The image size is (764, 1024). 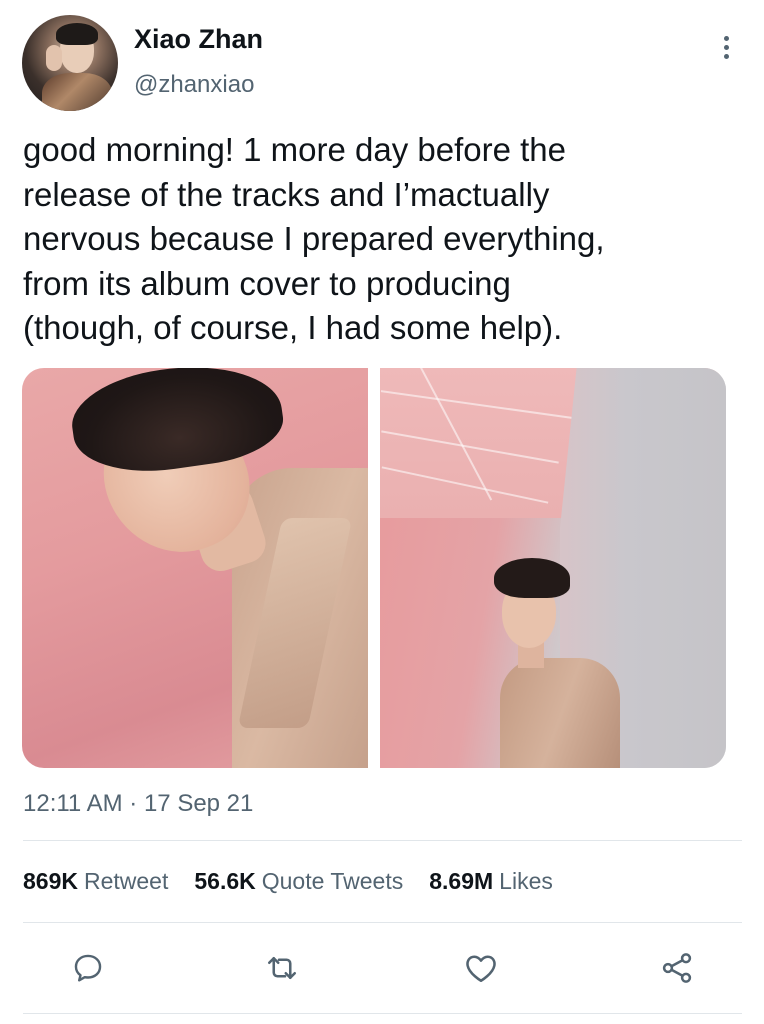 I want to click on more-options-icon, so click(x=726, y=47).